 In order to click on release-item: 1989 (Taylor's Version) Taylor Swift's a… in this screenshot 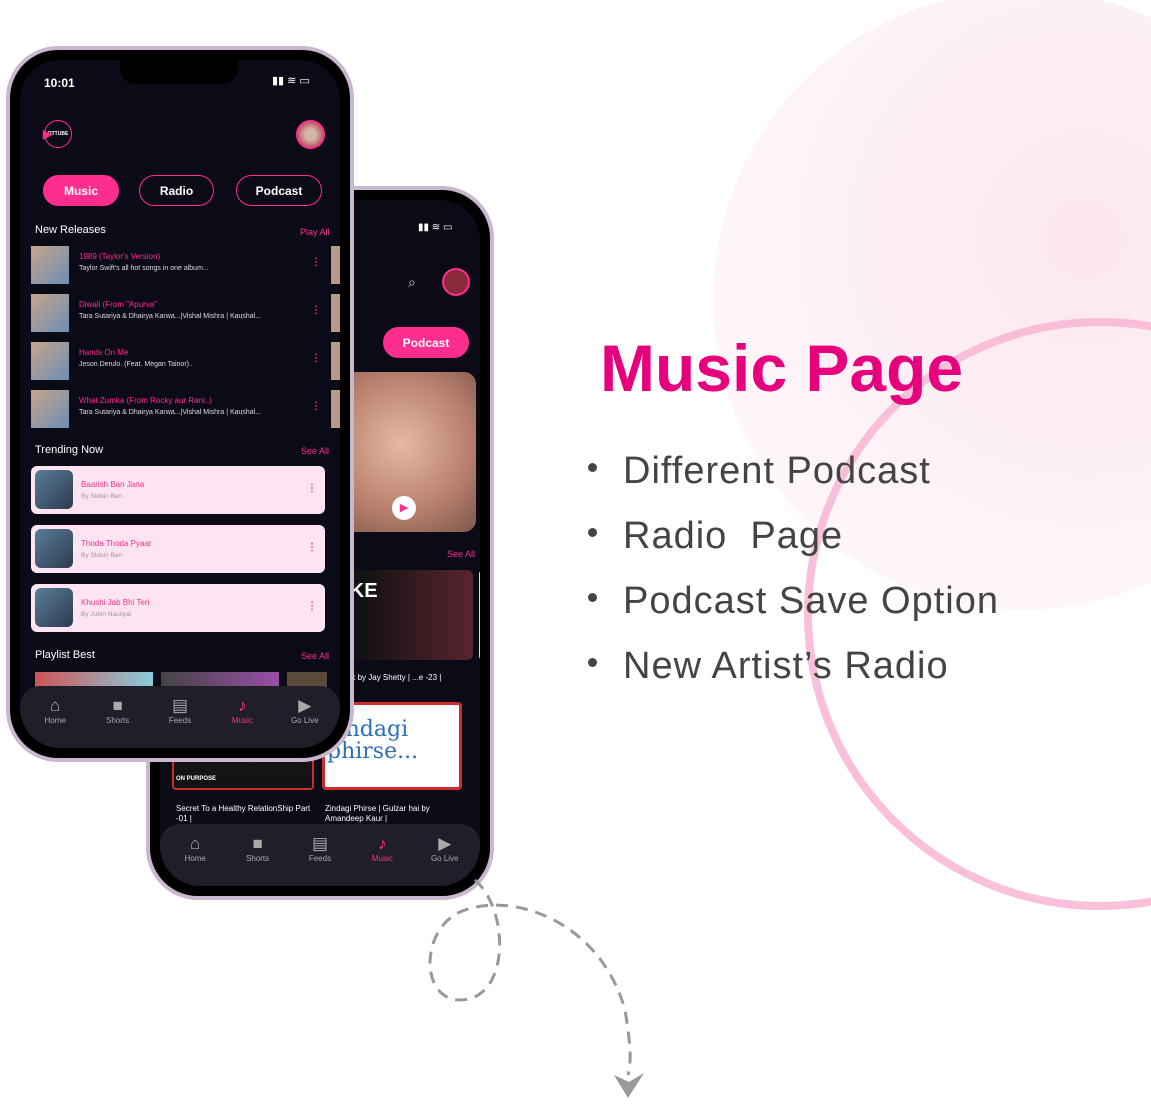, I will do `click(181, 265)`.